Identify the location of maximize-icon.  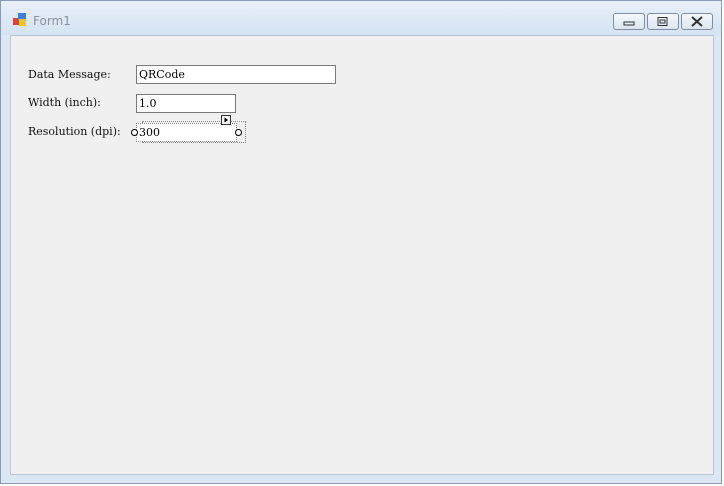
(662, 21).